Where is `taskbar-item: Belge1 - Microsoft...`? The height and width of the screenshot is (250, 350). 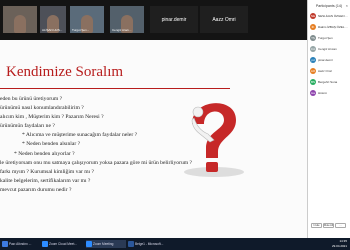 taskbar-item: Belge1 - Microsoft... is located at coordinates (150, 244).